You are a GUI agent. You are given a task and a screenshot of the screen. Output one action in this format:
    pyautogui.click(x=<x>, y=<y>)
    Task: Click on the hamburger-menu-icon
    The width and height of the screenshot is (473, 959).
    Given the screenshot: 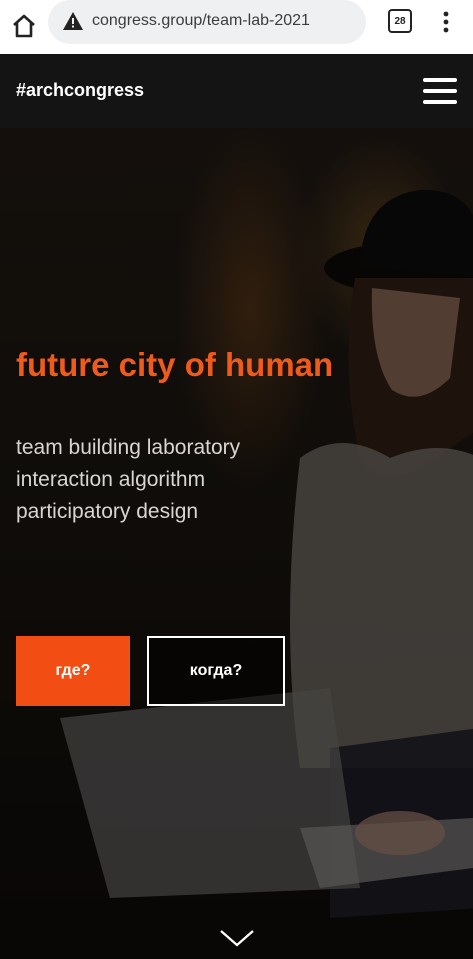 What is the action you would take?
    pyautogui.click(x=440, y=91)
    